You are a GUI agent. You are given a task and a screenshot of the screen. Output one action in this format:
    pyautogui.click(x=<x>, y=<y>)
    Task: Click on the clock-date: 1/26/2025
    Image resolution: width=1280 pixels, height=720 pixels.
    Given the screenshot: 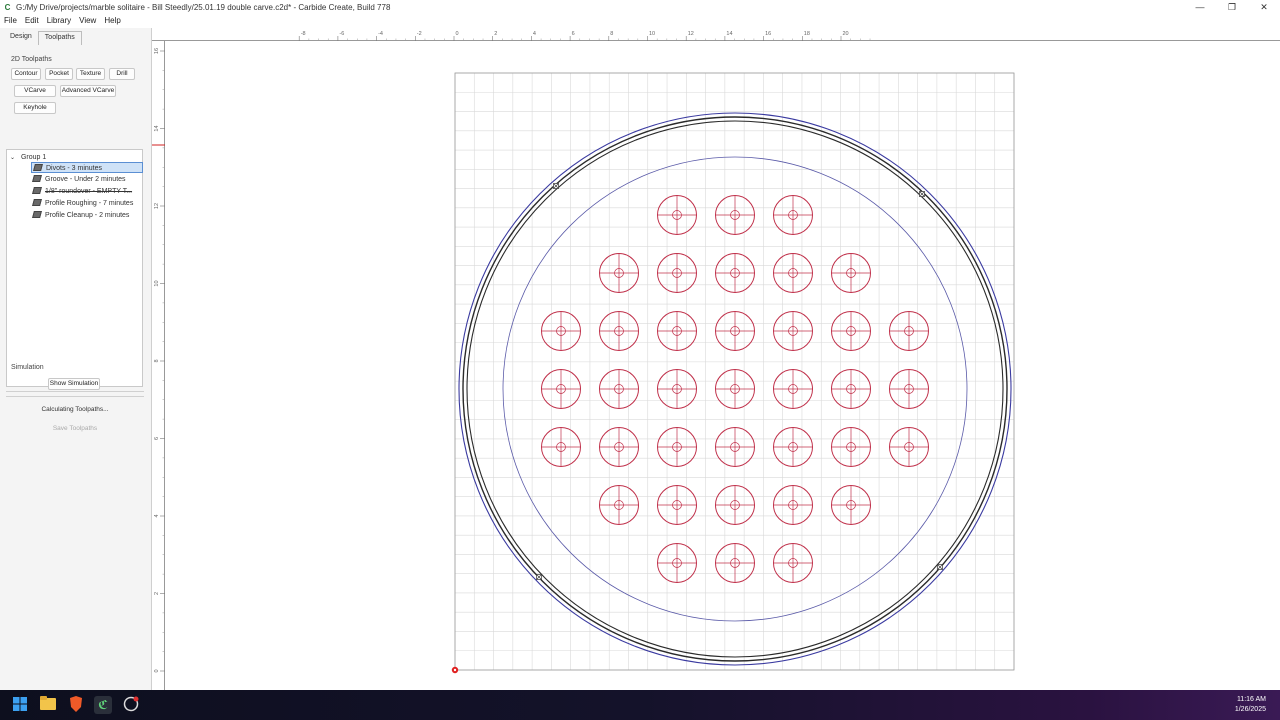 What is the action you would take?
    pyautogui.click(x=1250, y=709)
    